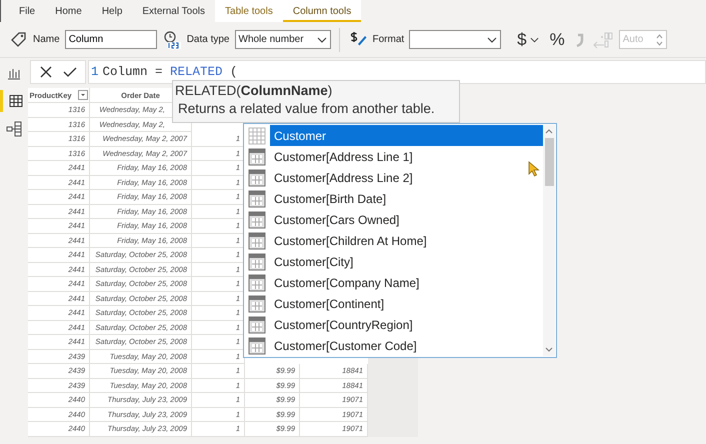 Image resolution: width=706 pixels, height=444 pixels. What do you see at coordinates (388, 39) in the screenshot?
I see `format-label: Format` at bounding box center [388, 39].